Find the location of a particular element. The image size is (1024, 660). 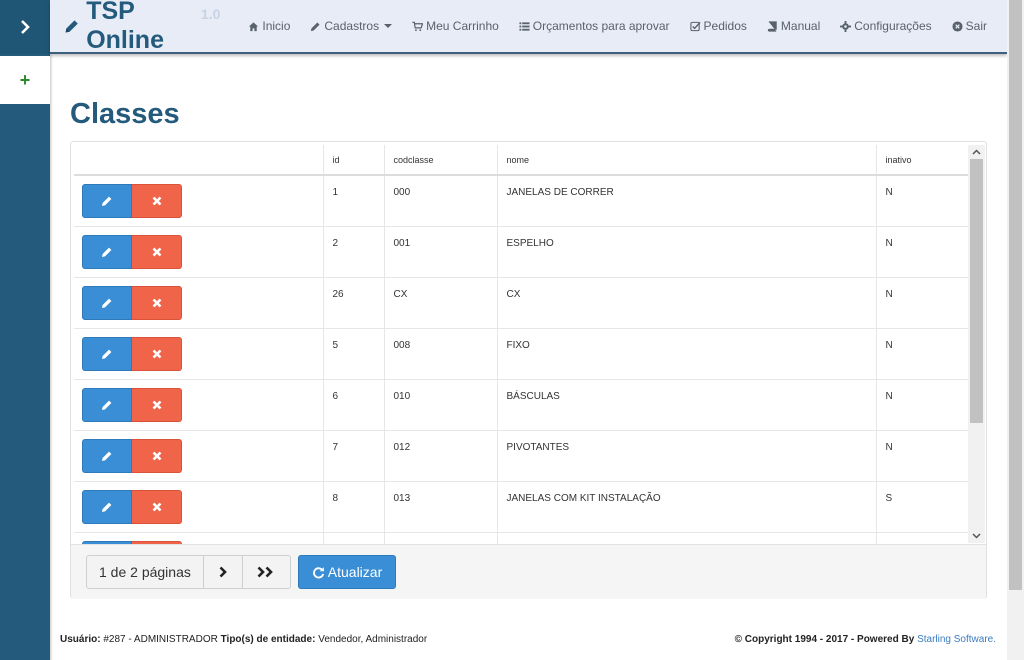

brand-title: TSP Online is located at coordinates (125, 27).